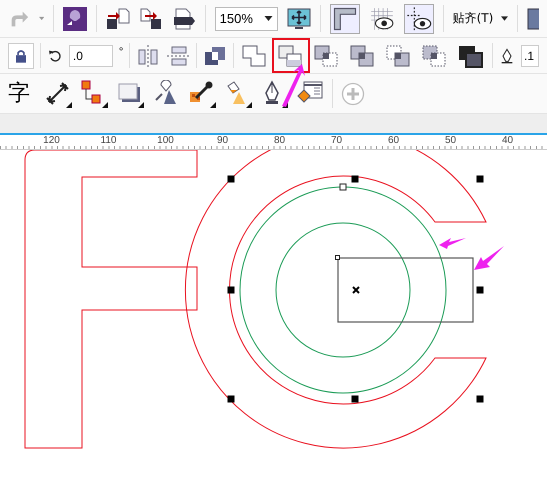 This screenshot has width=547, height=482. I want to click on ruler-label: 60, so click(393, 141).